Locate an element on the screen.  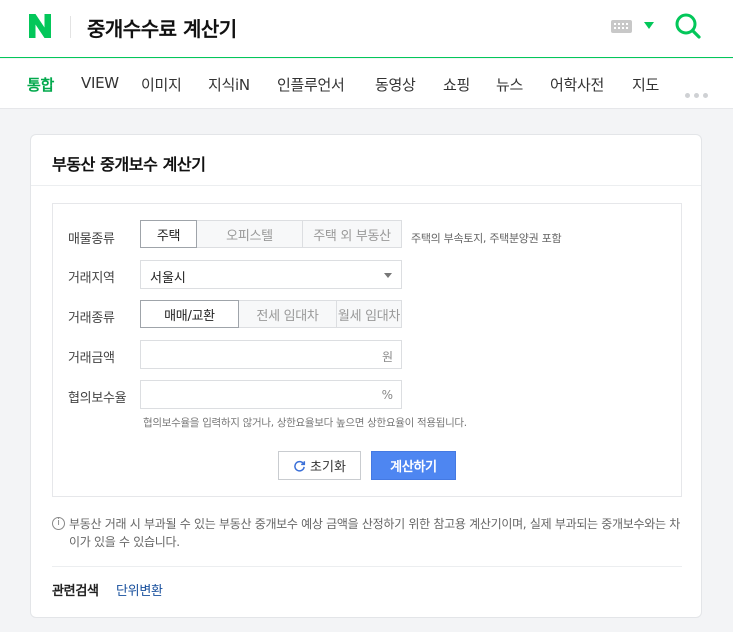
amount-input: 원 is located at coordinates (271, 354).